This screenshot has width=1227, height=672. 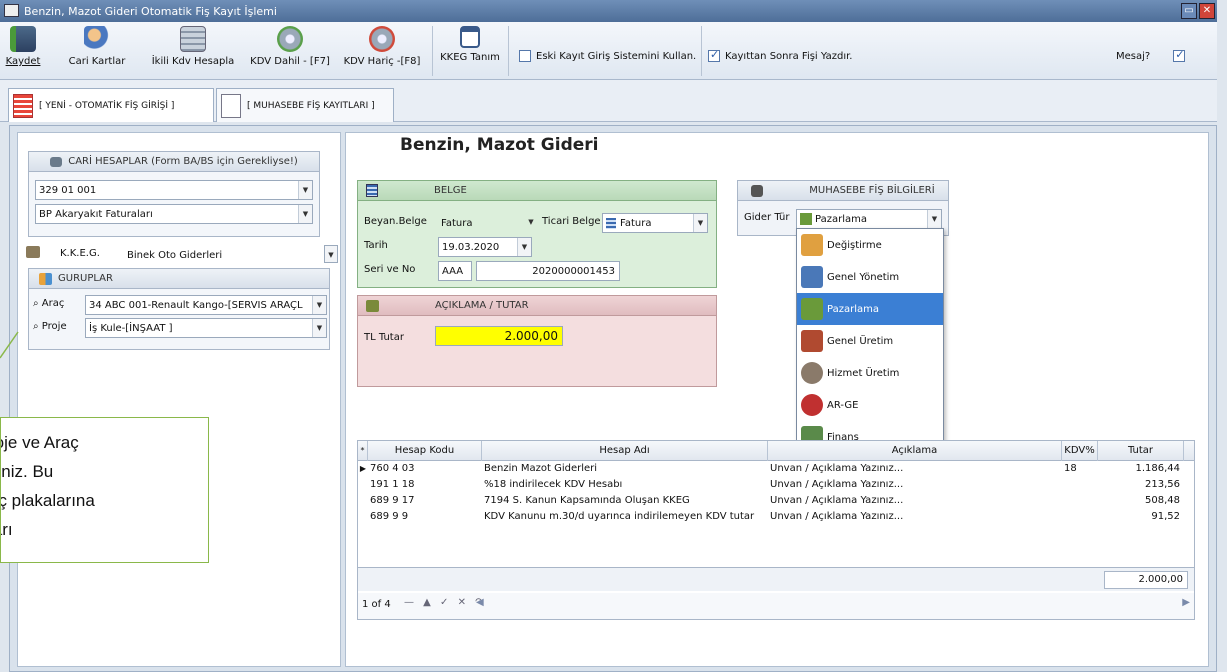 I want to click on save-button: Kaydet, so click(x=23, y=51).